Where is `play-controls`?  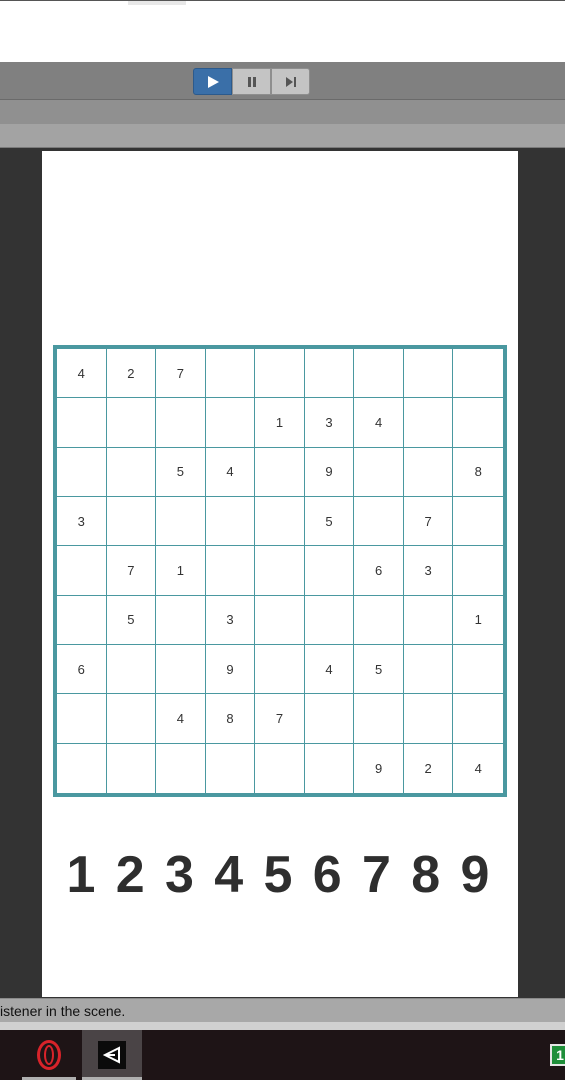
play-controls is located at coordinates (251, 81).